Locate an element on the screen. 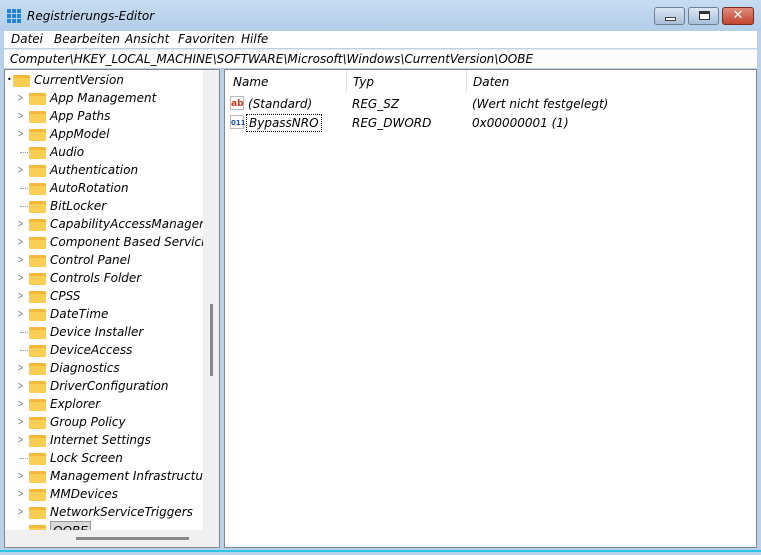  maximize-icon is located at coordinates (704, 15).